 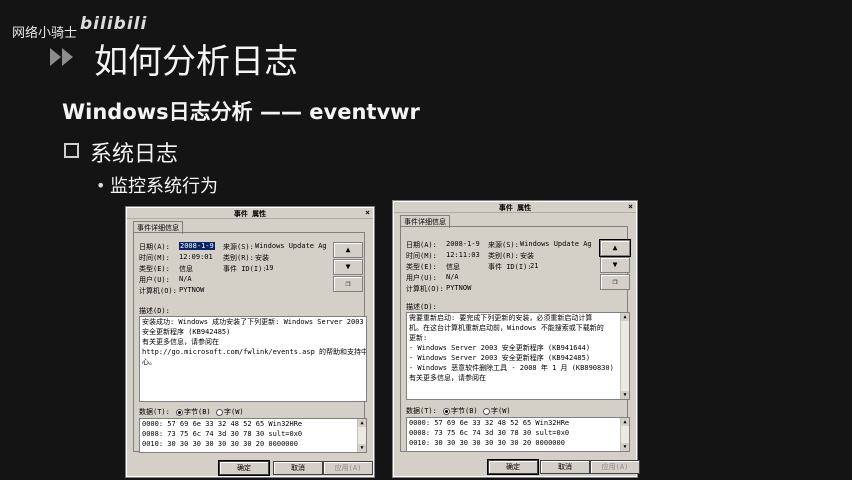 I want to click on description-line: 心。, so click(x=149, y=362).